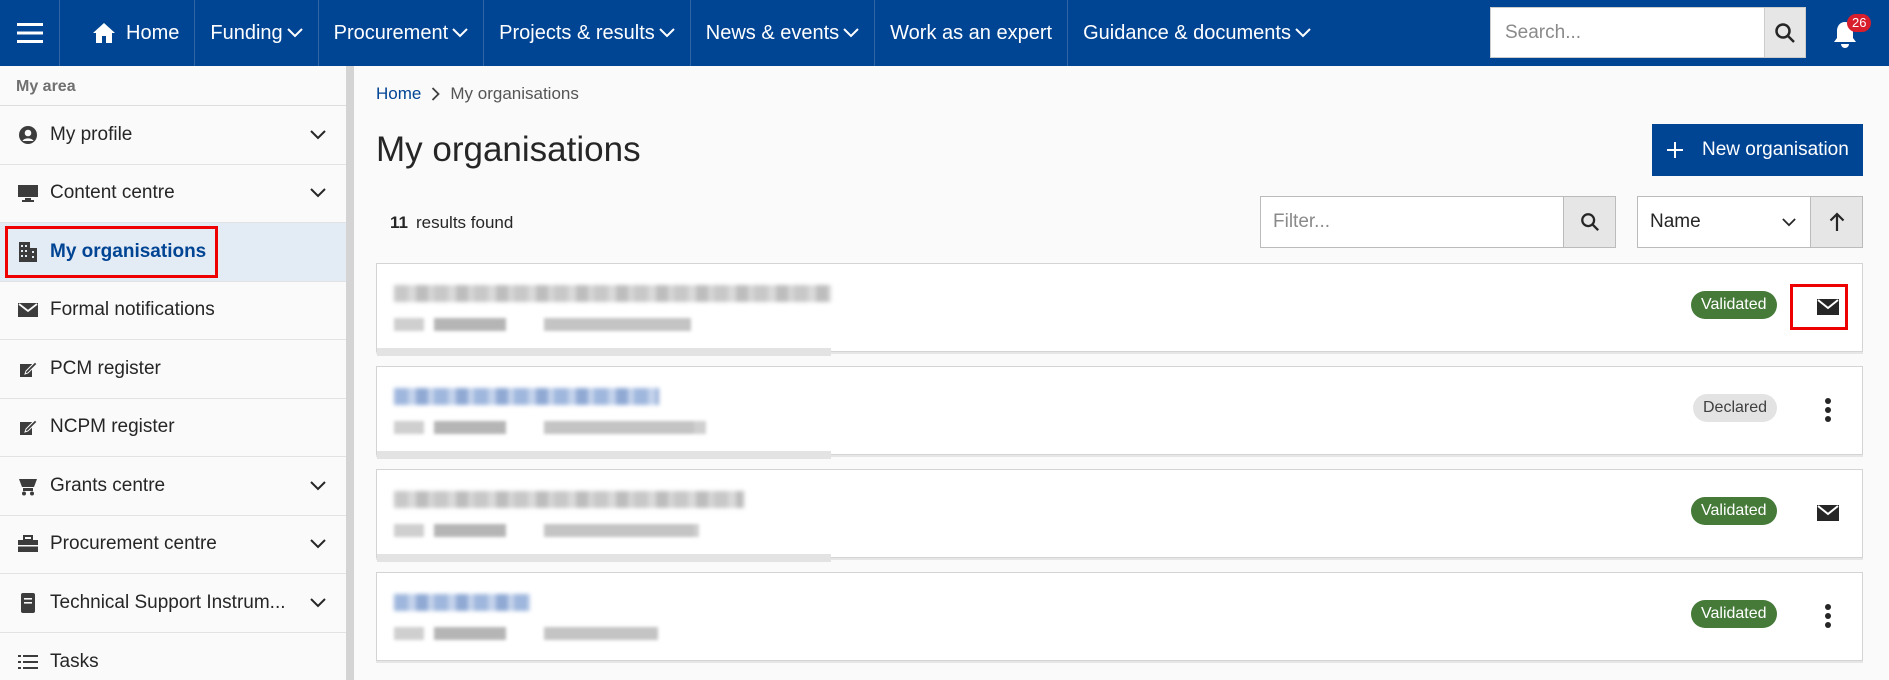  I want to click on new-organisation-label: New organisation, so click(1775, 149).